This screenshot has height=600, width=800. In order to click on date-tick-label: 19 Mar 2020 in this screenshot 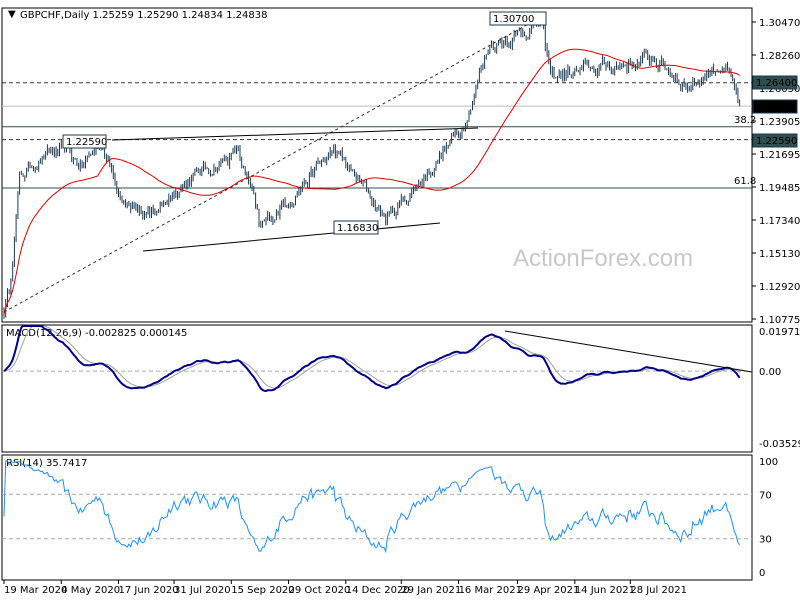, I will do `click(35, 590)`.